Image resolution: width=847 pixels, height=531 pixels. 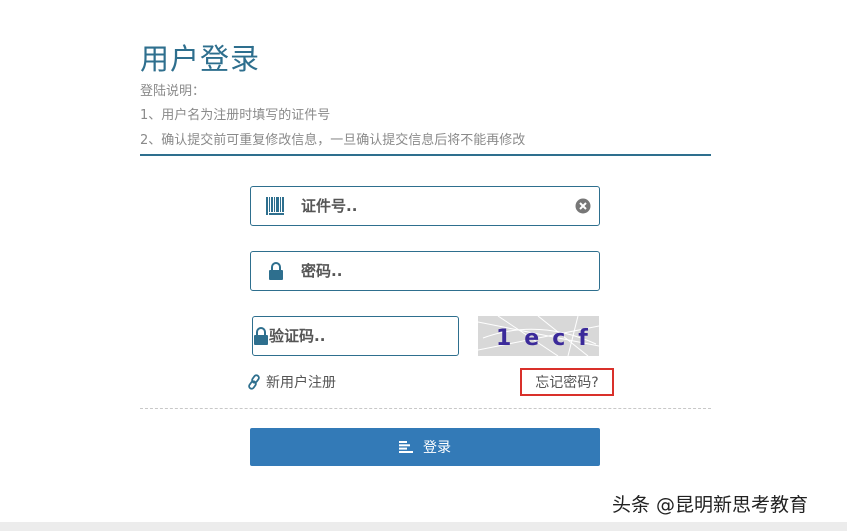 I want to click on captcha-field, so click(x=369, y=336).